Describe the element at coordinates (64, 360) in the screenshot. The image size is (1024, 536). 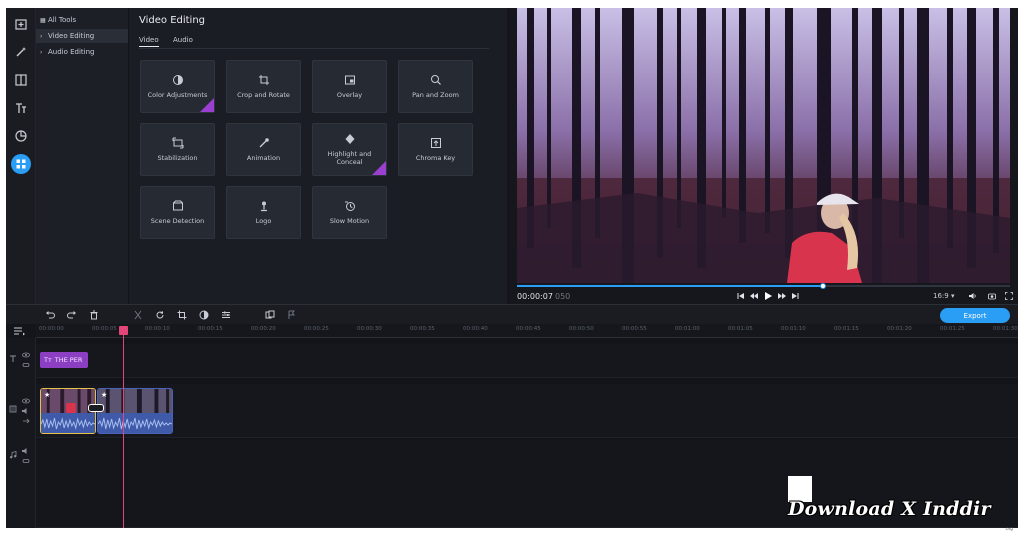
I see `text-clip: Tт THE PER` at that location.